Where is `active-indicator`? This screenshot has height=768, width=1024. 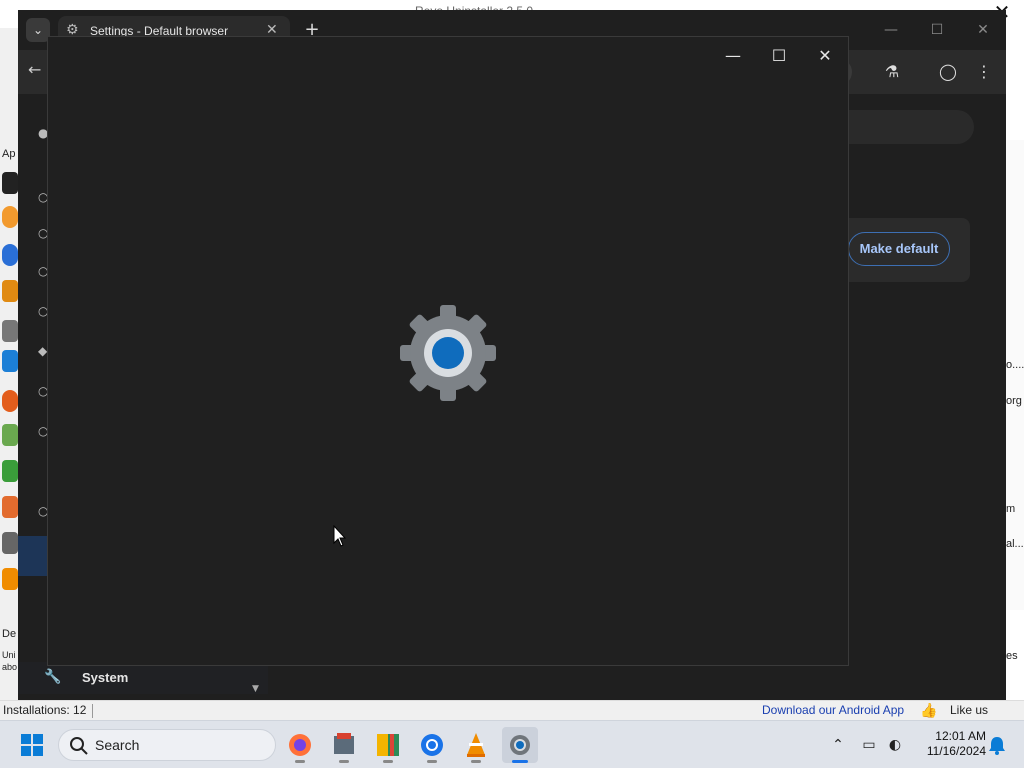
active-indicator is located at coordinates (520, 761).